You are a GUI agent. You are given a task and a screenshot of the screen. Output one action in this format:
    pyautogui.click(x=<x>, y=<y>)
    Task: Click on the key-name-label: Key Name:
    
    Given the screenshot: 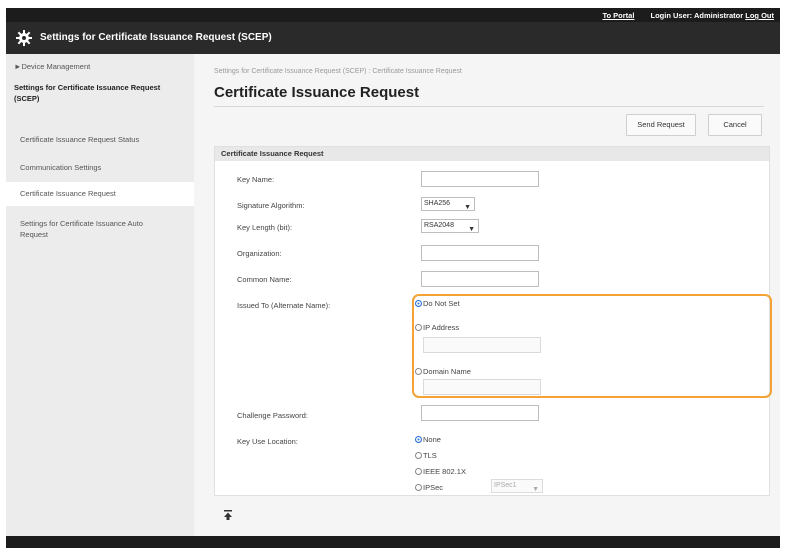 What is the action you would take?
    pyautogui.click(x=256, y=179)
    